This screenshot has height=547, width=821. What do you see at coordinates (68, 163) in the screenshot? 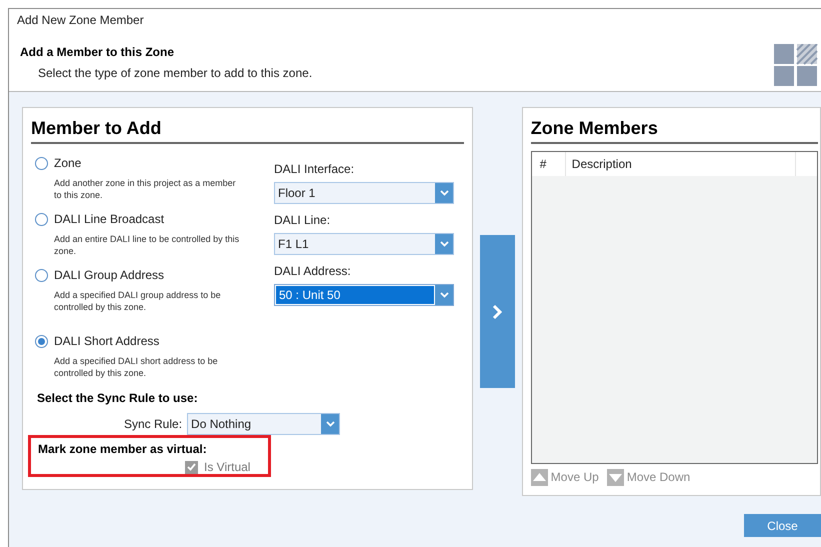
I see `option-label: Zone` at bounding box center [68, 163].